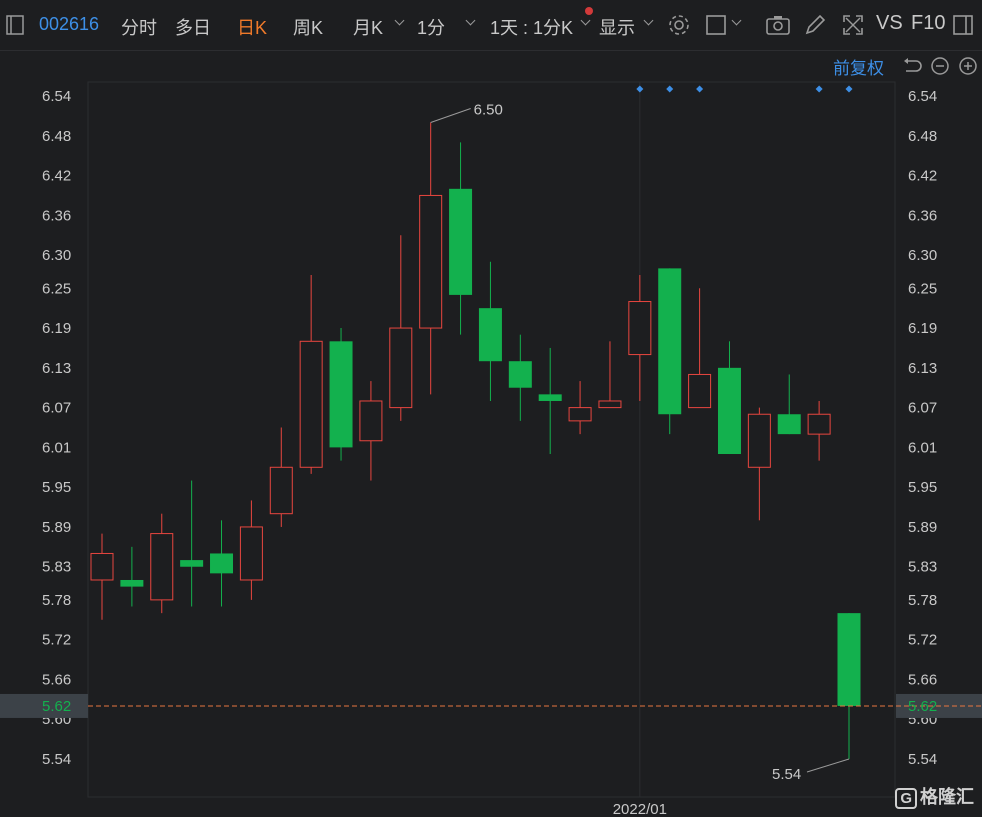  Describe the element at coordinates (56, 706) in the screenshot. I see `current-price-label-left: 5.62` at that location.